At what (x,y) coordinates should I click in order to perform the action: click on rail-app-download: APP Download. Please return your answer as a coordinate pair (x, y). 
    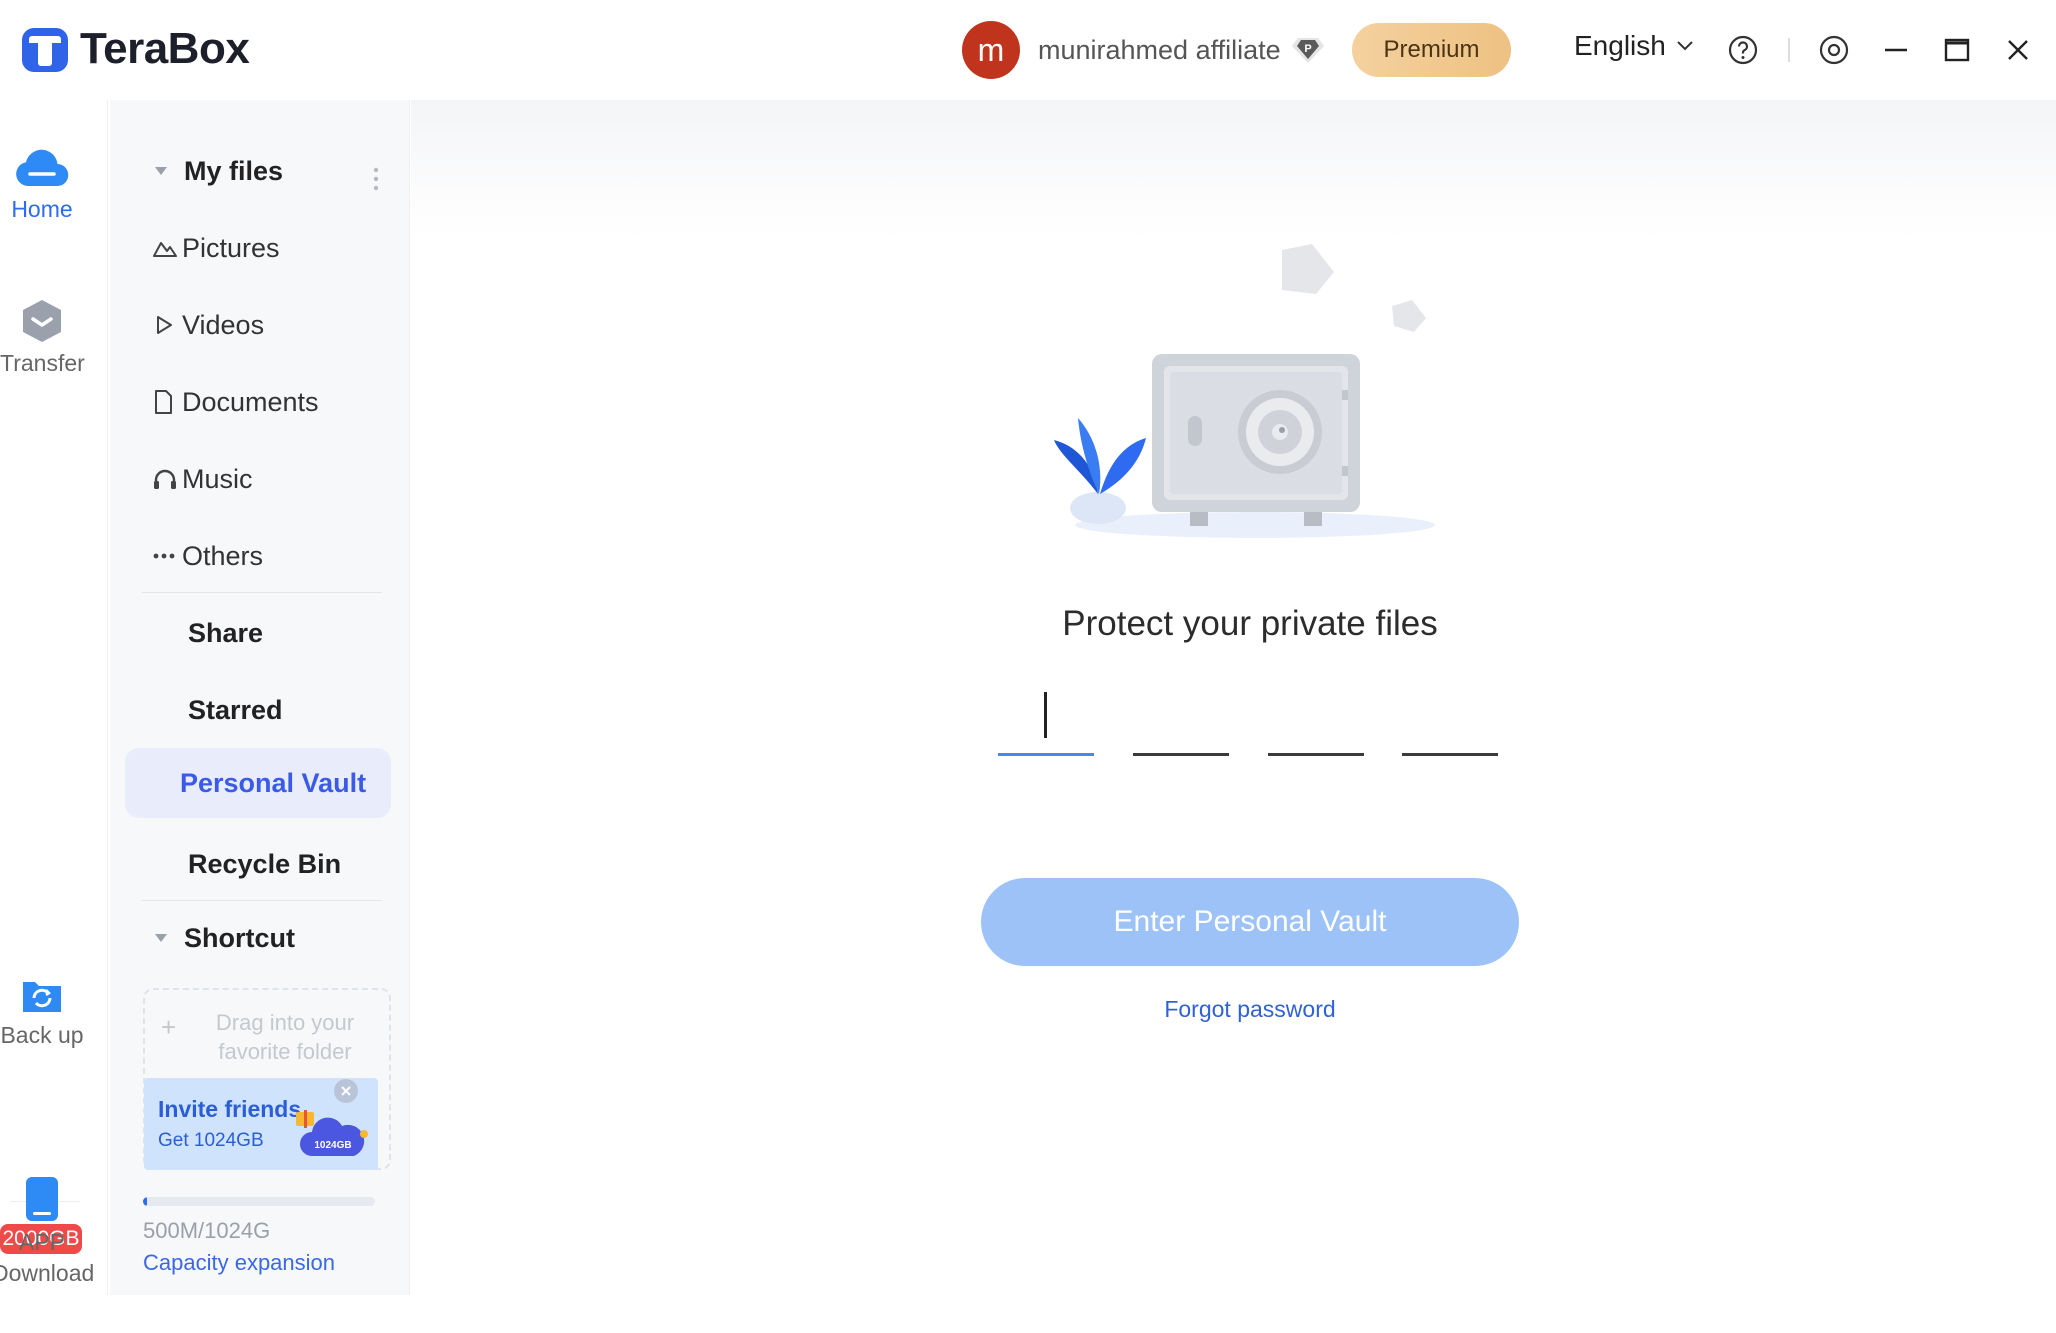
    Looking at the image, I should click on (47, 1231).